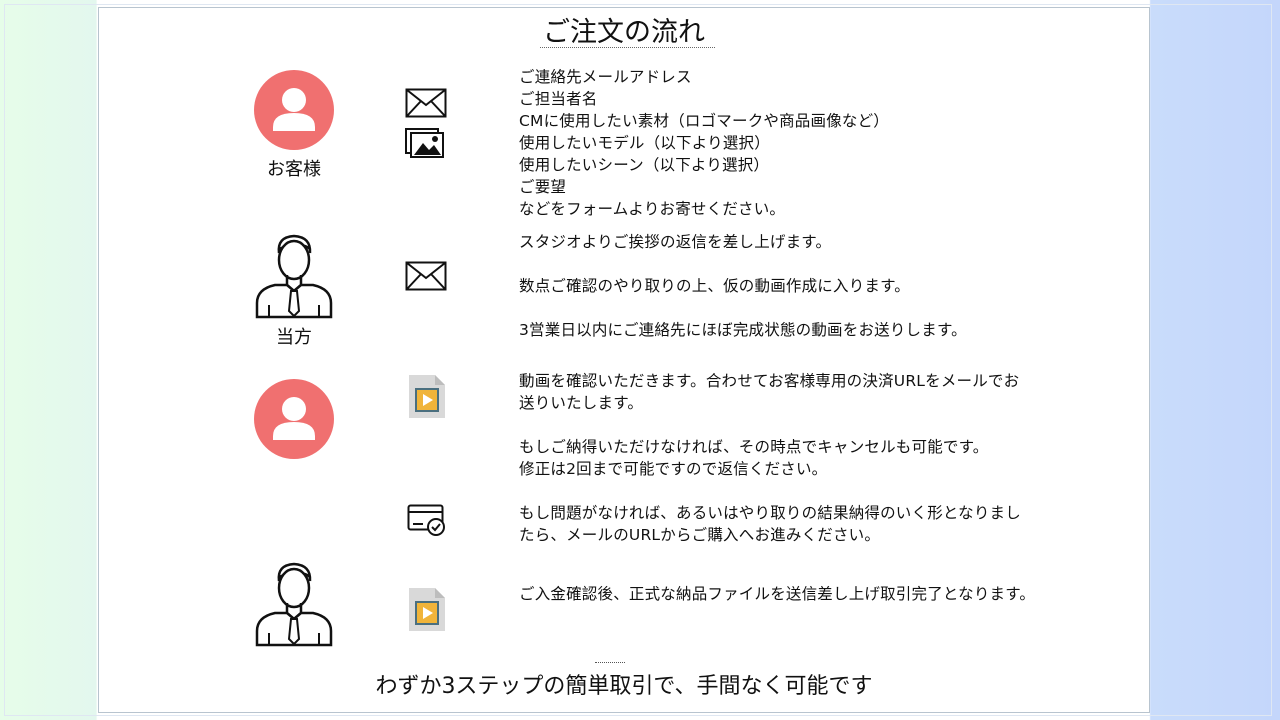  I want to click on step3-actor, so click(294, 421).